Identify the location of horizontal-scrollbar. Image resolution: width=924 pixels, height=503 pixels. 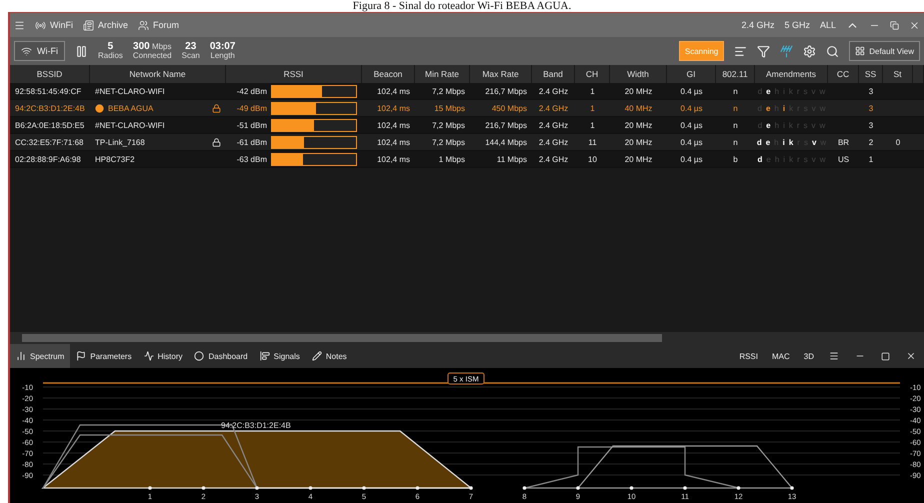
(467, 338).